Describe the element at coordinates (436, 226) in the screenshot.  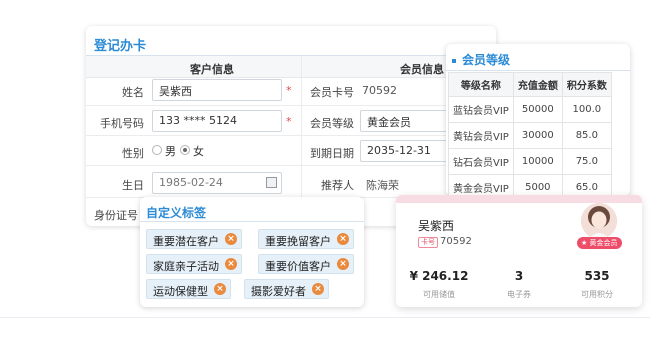
I see `card-member-name: 吴紫西` at that location.